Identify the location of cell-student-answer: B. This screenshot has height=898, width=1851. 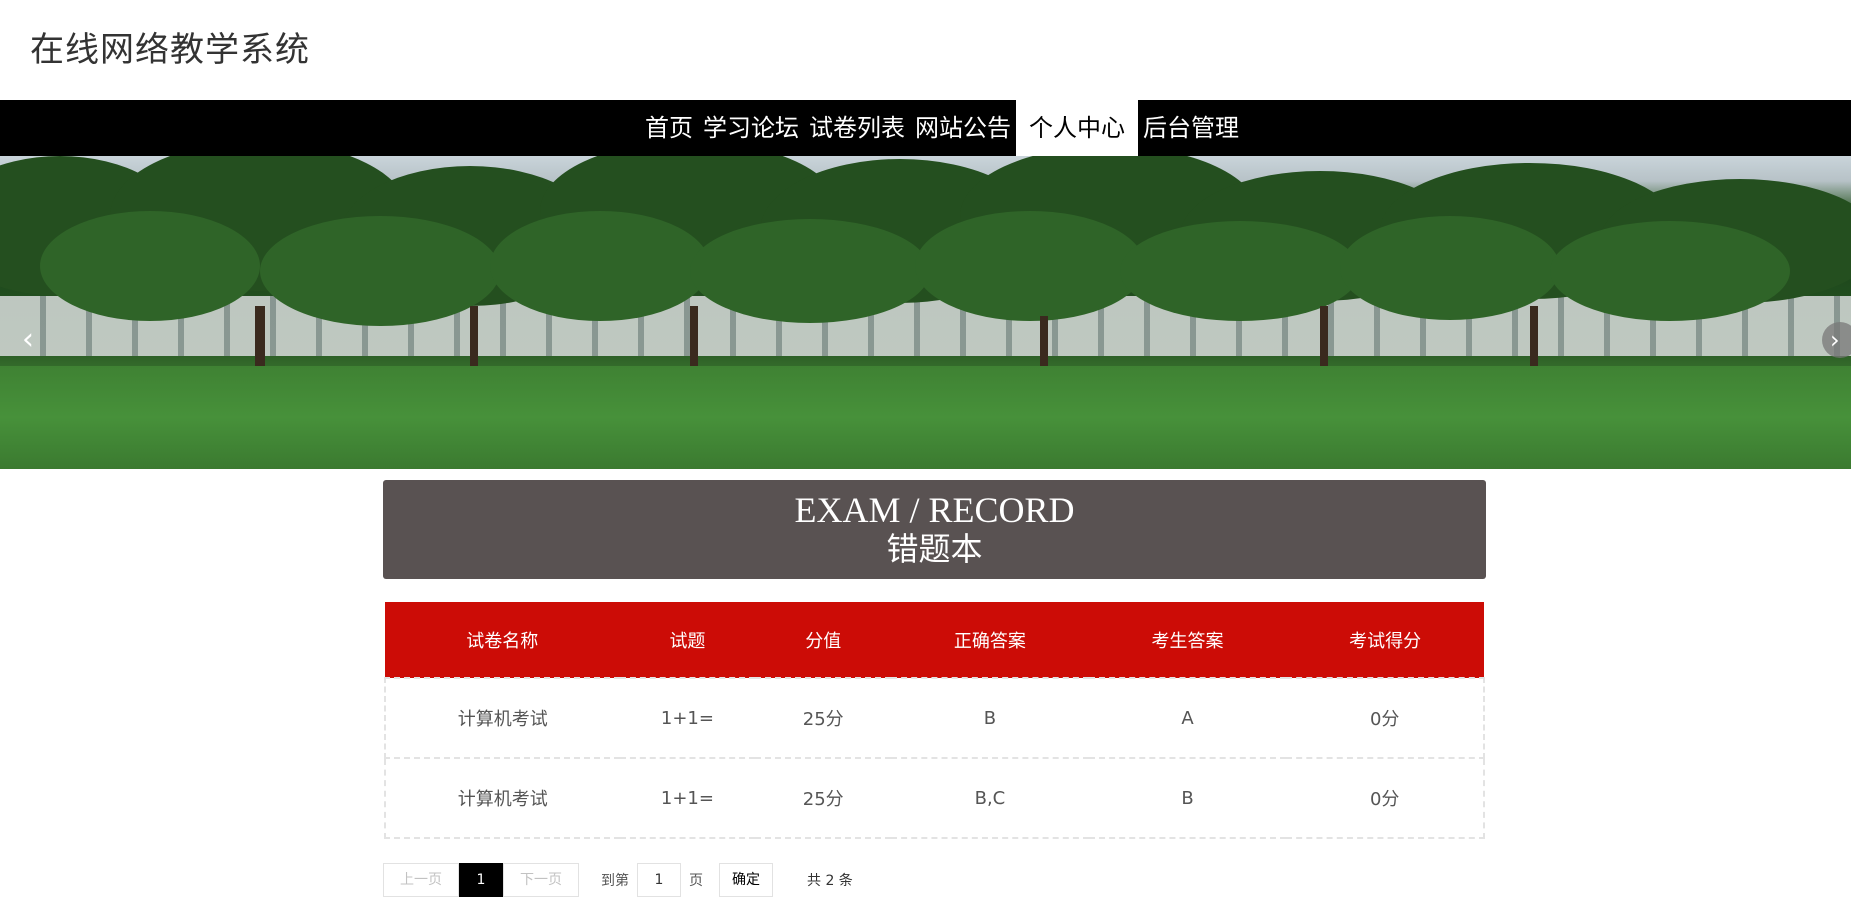
(1187, 798).